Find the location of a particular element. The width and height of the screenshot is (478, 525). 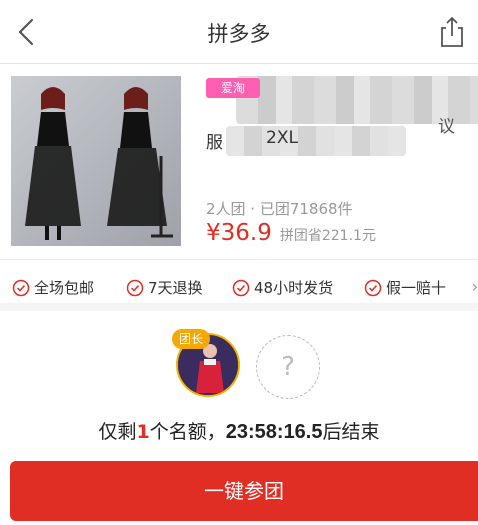

brand-tag: 爱淘 is located at coordinates (233, 88).